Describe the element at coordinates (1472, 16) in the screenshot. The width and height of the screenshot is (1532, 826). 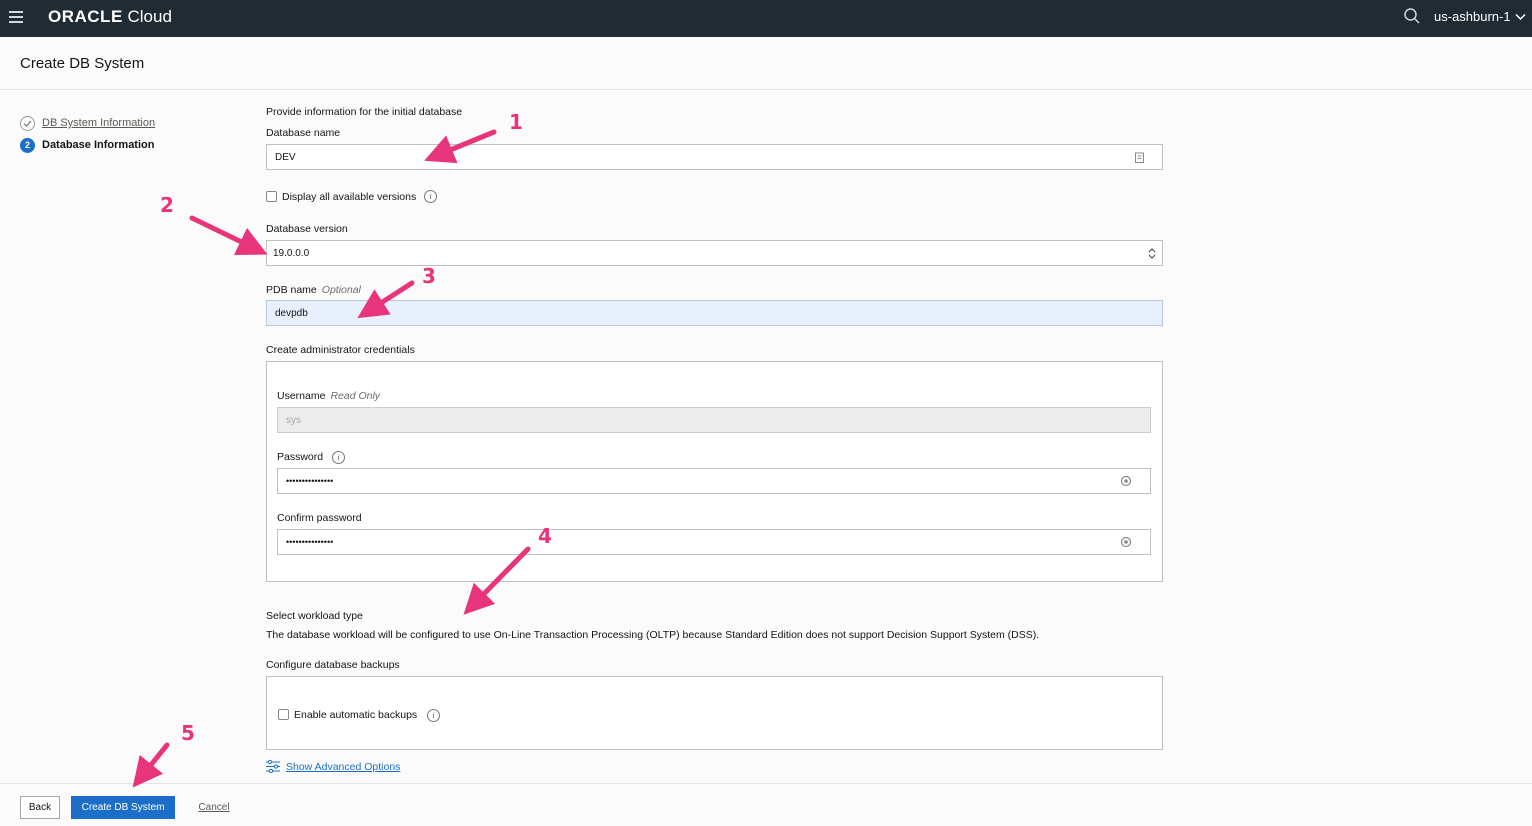
I see `region-label: us-ashburn-1` at that location.